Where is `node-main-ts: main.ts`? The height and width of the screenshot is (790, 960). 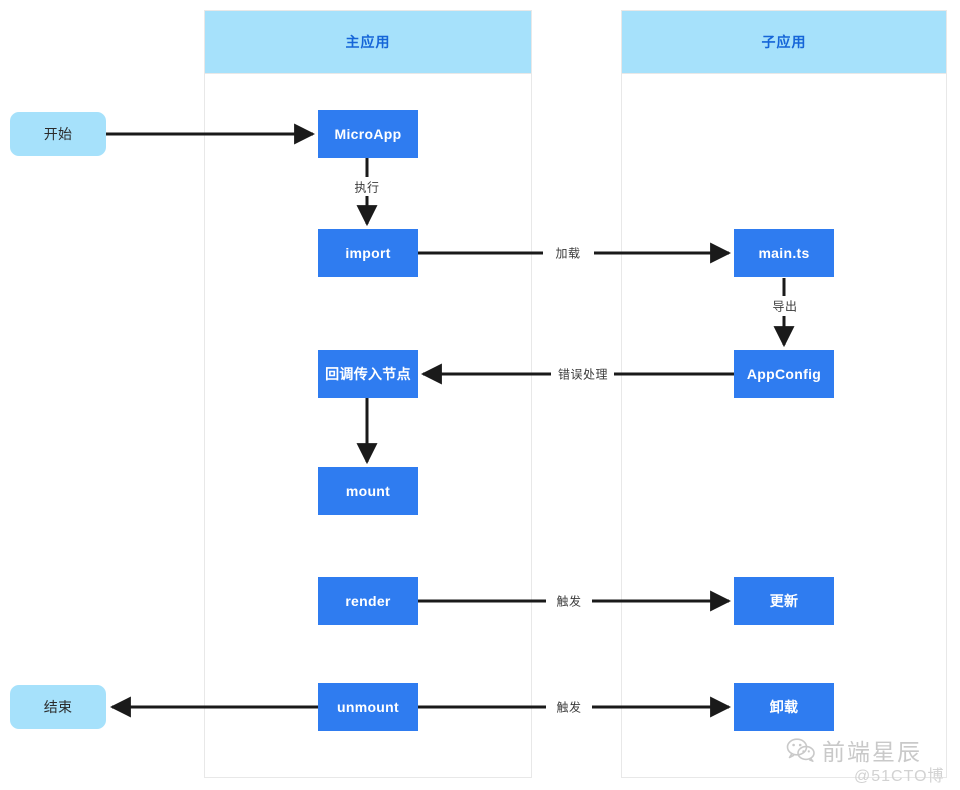
node-main-ts: main.ts is located at coordinates (784, 253).